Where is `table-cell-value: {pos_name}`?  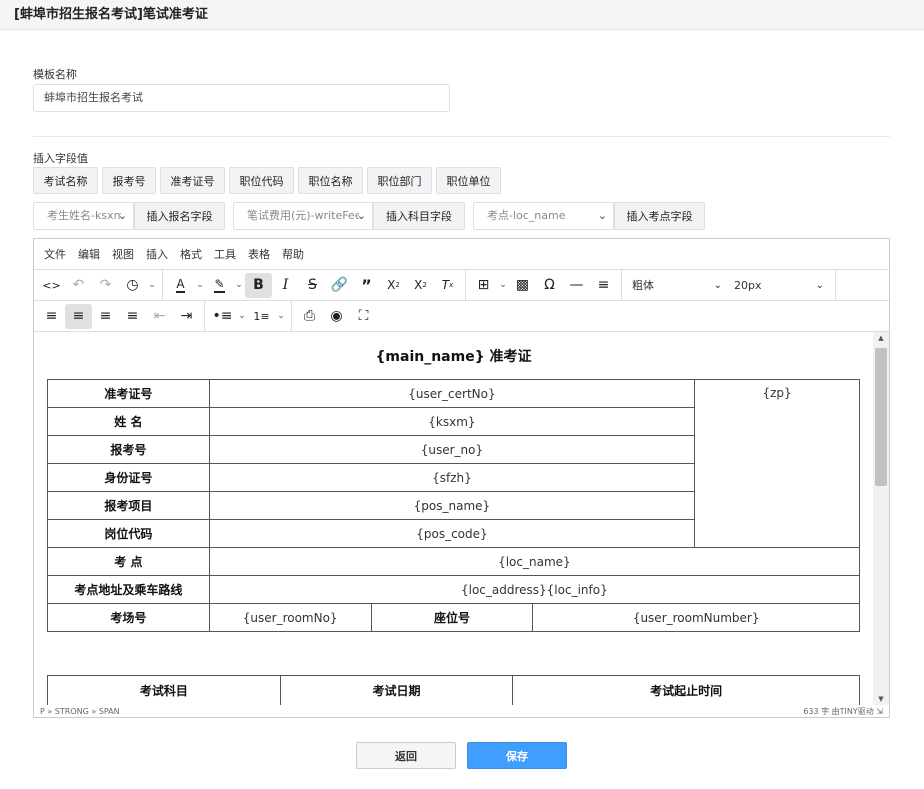 table-cell-value: {pos_name} is located at coordinates (452, 505).